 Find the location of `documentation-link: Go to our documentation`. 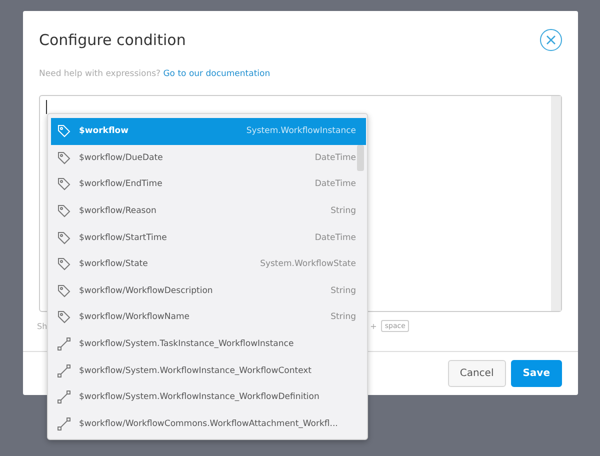

documentation-link: Go to our documentation is located at coordinates (216, 74).